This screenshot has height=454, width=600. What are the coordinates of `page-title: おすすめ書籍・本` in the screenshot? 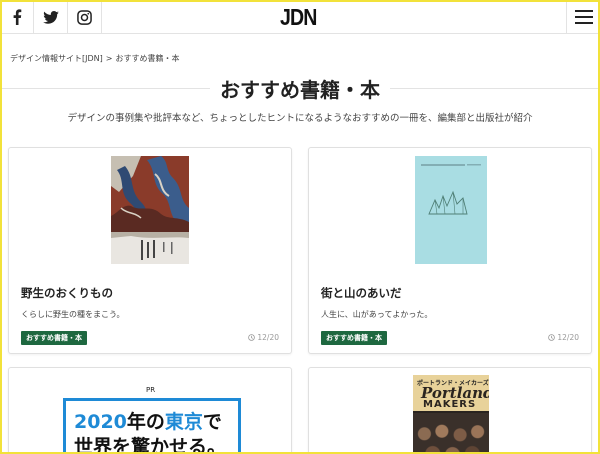 It's located at (300, 90).